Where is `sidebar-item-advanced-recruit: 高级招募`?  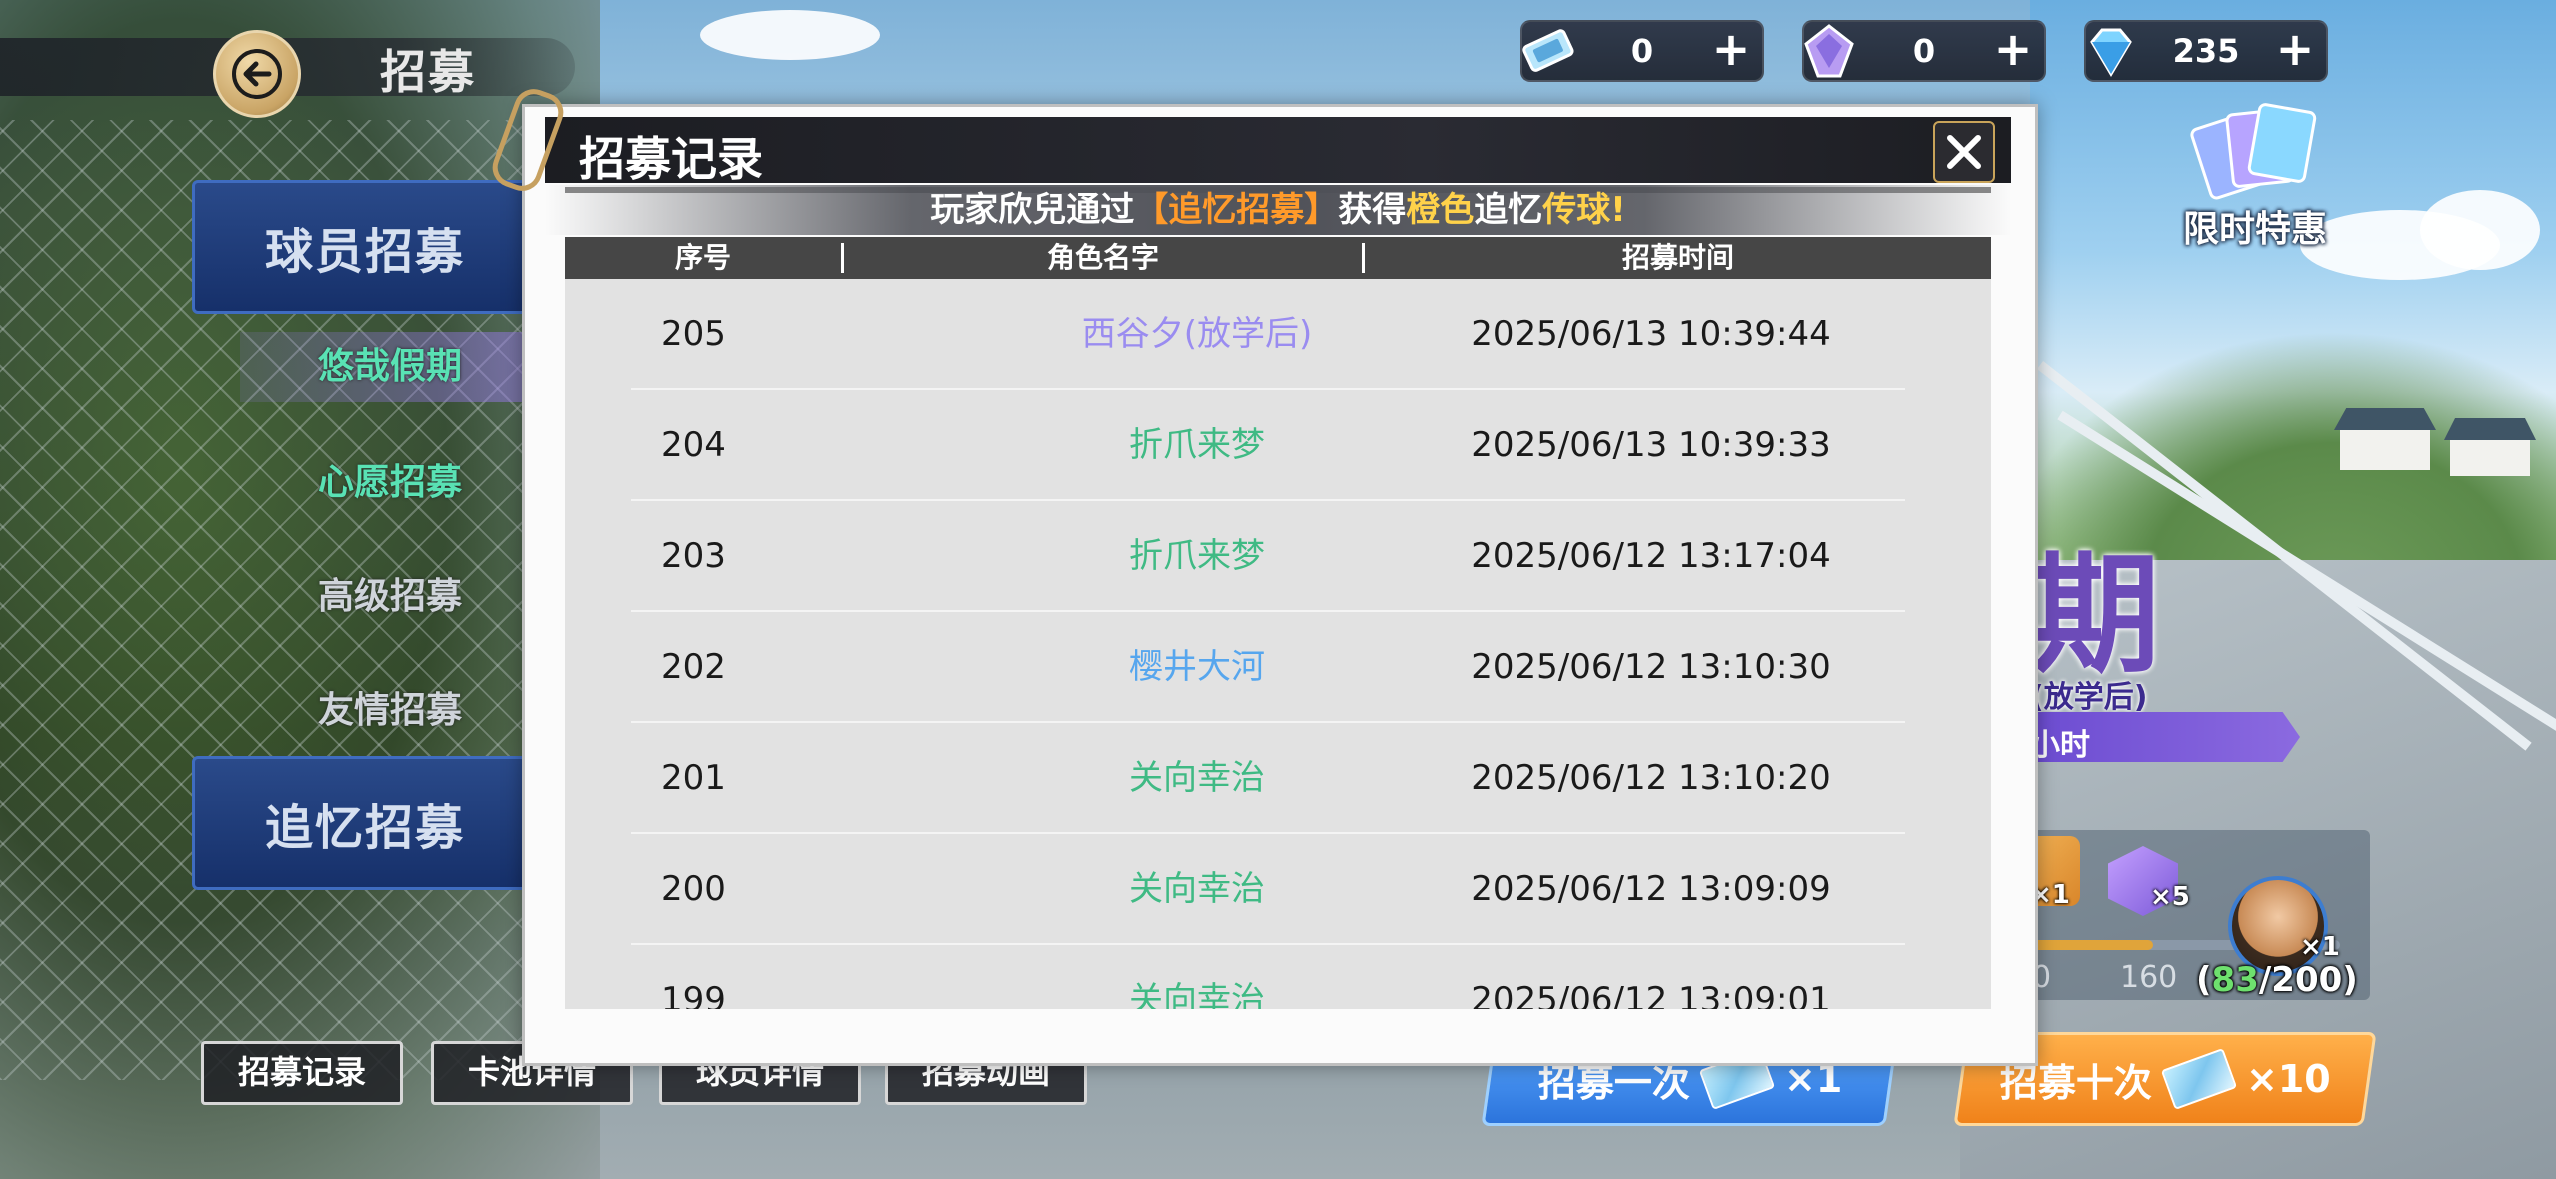
sidebar-item-advanced-recruit: 高级招募 is located at coordinates (390, 597).